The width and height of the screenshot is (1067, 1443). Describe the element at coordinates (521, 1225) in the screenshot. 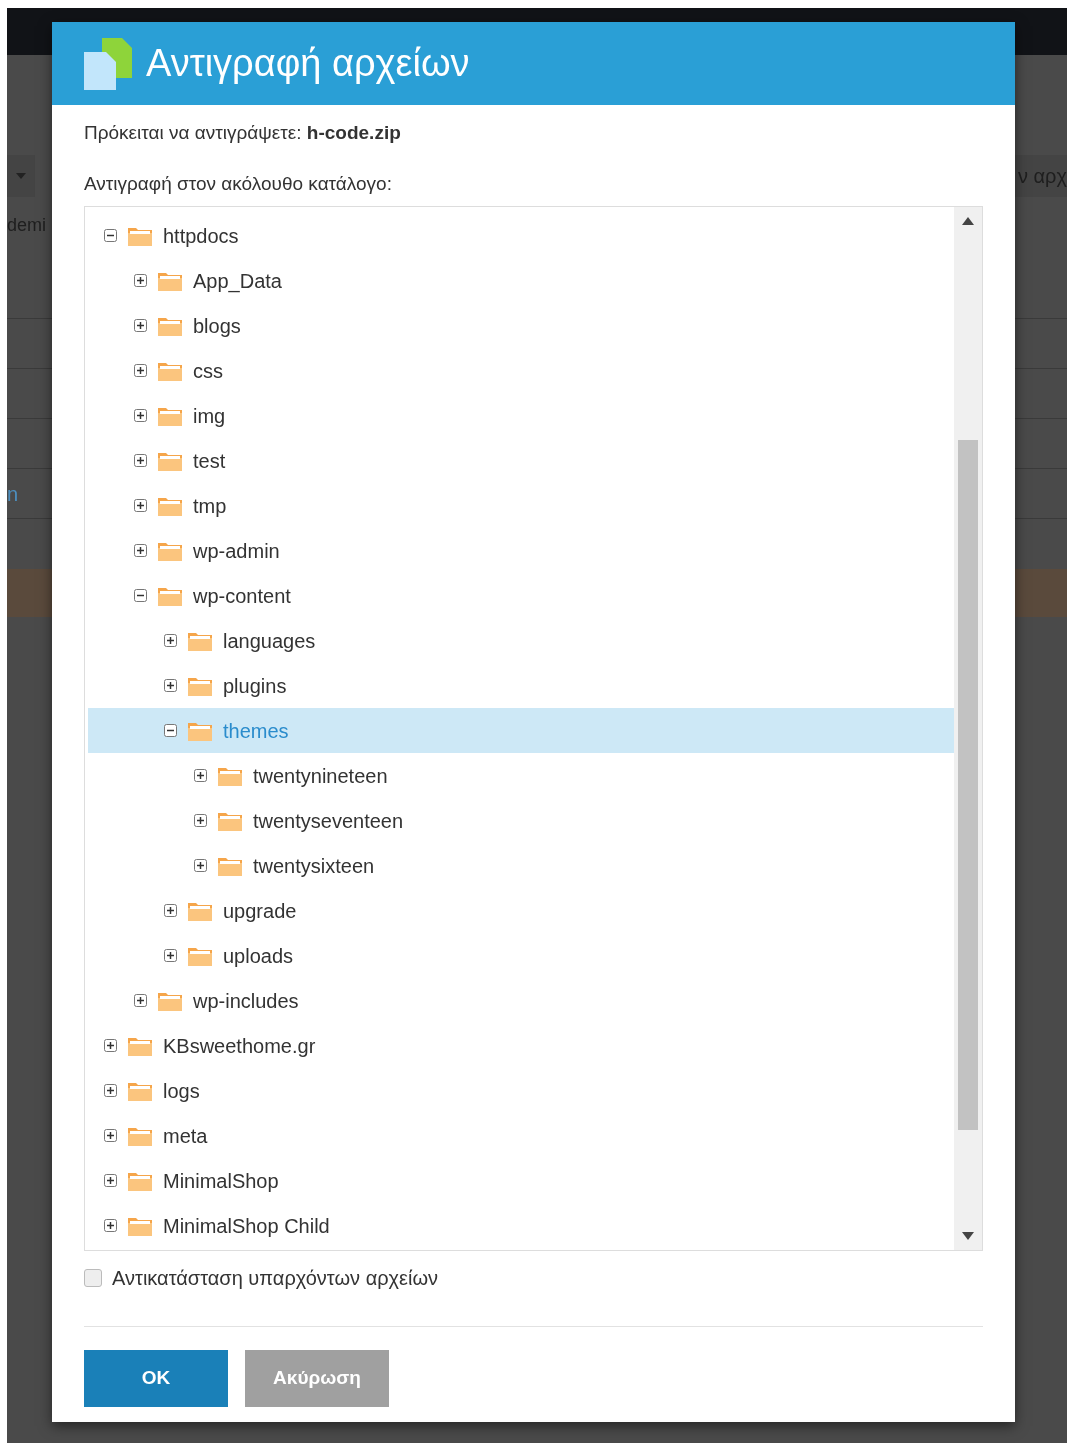

I see `tree-item: MinimalShop Child` at that location.